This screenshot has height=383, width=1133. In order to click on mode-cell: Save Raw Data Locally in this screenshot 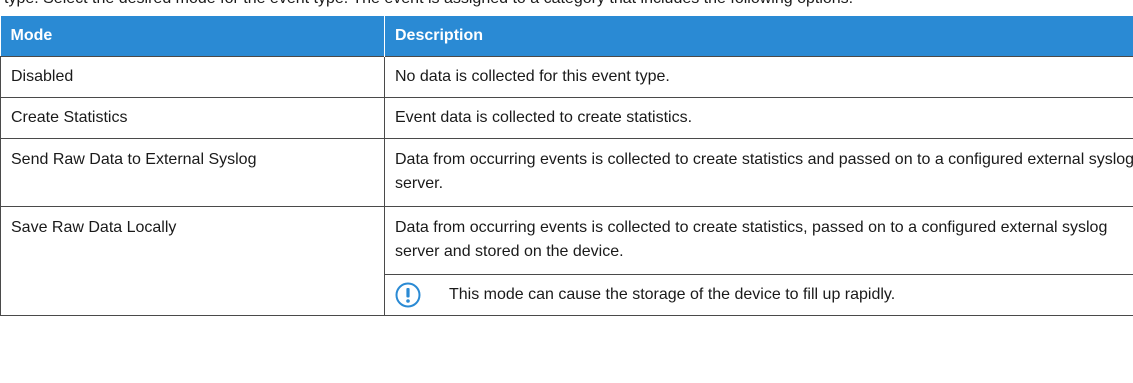, I will do `click(192, 261)`.